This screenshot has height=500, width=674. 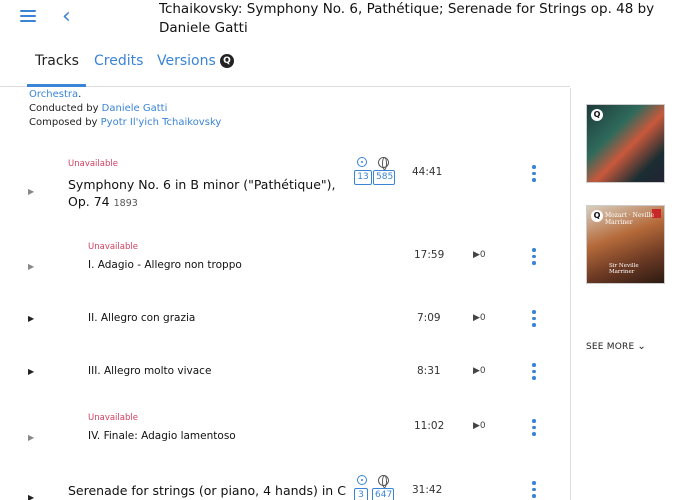 I want to click on cover-caption-secondary: Sir Neville Marriner, so click(x=624, y=269).